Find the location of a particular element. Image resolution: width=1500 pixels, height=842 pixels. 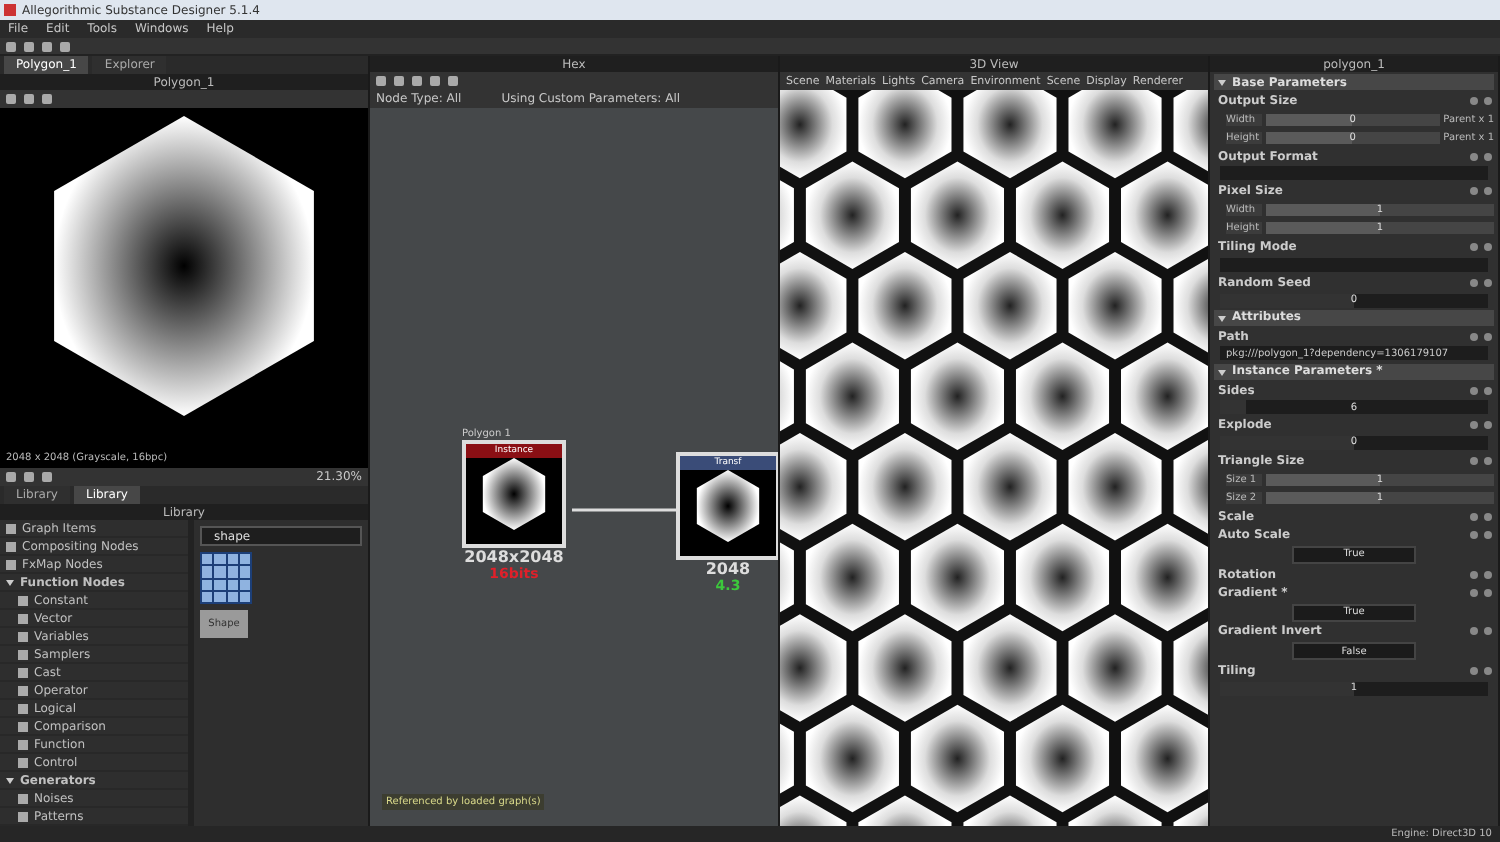

app-icon is located at coordinates (10, 10).